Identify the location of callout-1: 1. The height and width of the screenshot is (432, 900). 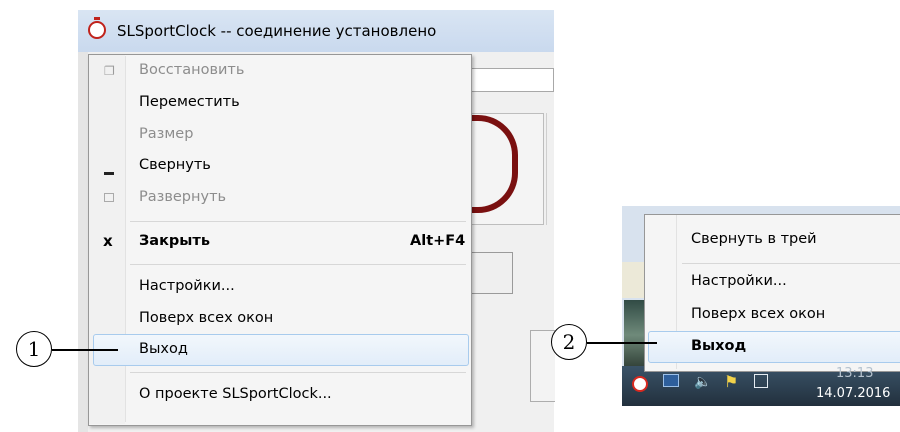
(34, 349).